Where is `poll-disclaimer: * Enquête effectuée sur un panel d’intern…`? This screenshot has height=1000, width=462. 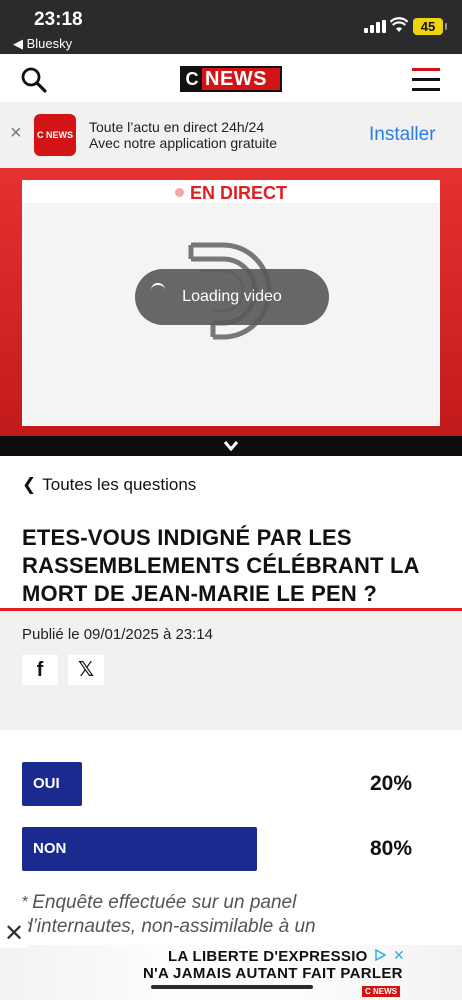
poll-disclaimer: * Enquête effectuée sur un panel d’intern… is located at coordinates (169, 915).